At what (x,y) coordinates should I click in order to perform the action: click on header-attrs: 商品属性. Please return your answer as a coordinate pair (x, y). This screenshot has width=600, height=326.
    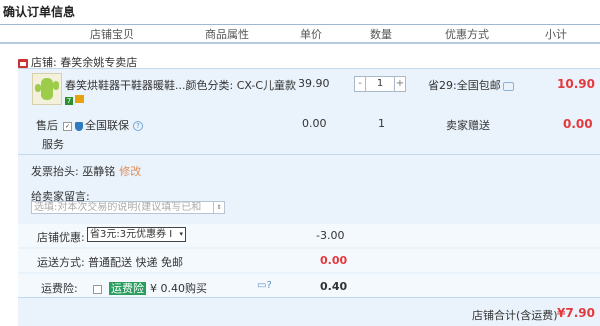
    Looking at the image, I should click on (227, 34).